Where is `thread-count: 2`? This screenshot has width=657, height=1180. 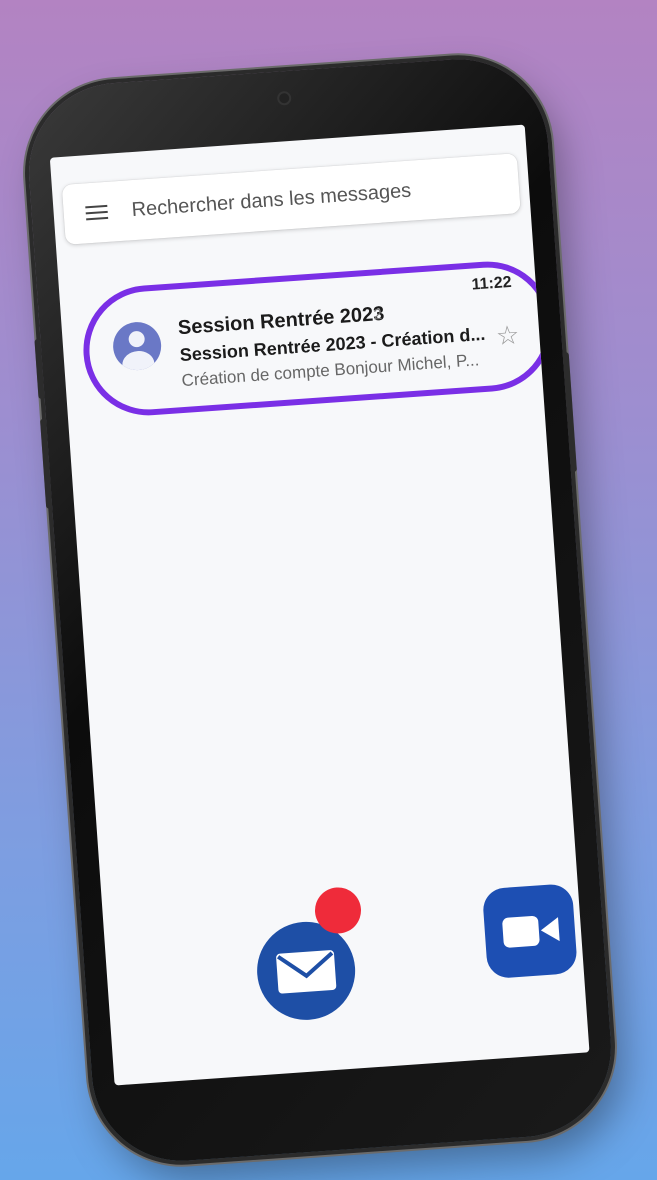 thread-count: 2 is located at coordinates (377, 314).